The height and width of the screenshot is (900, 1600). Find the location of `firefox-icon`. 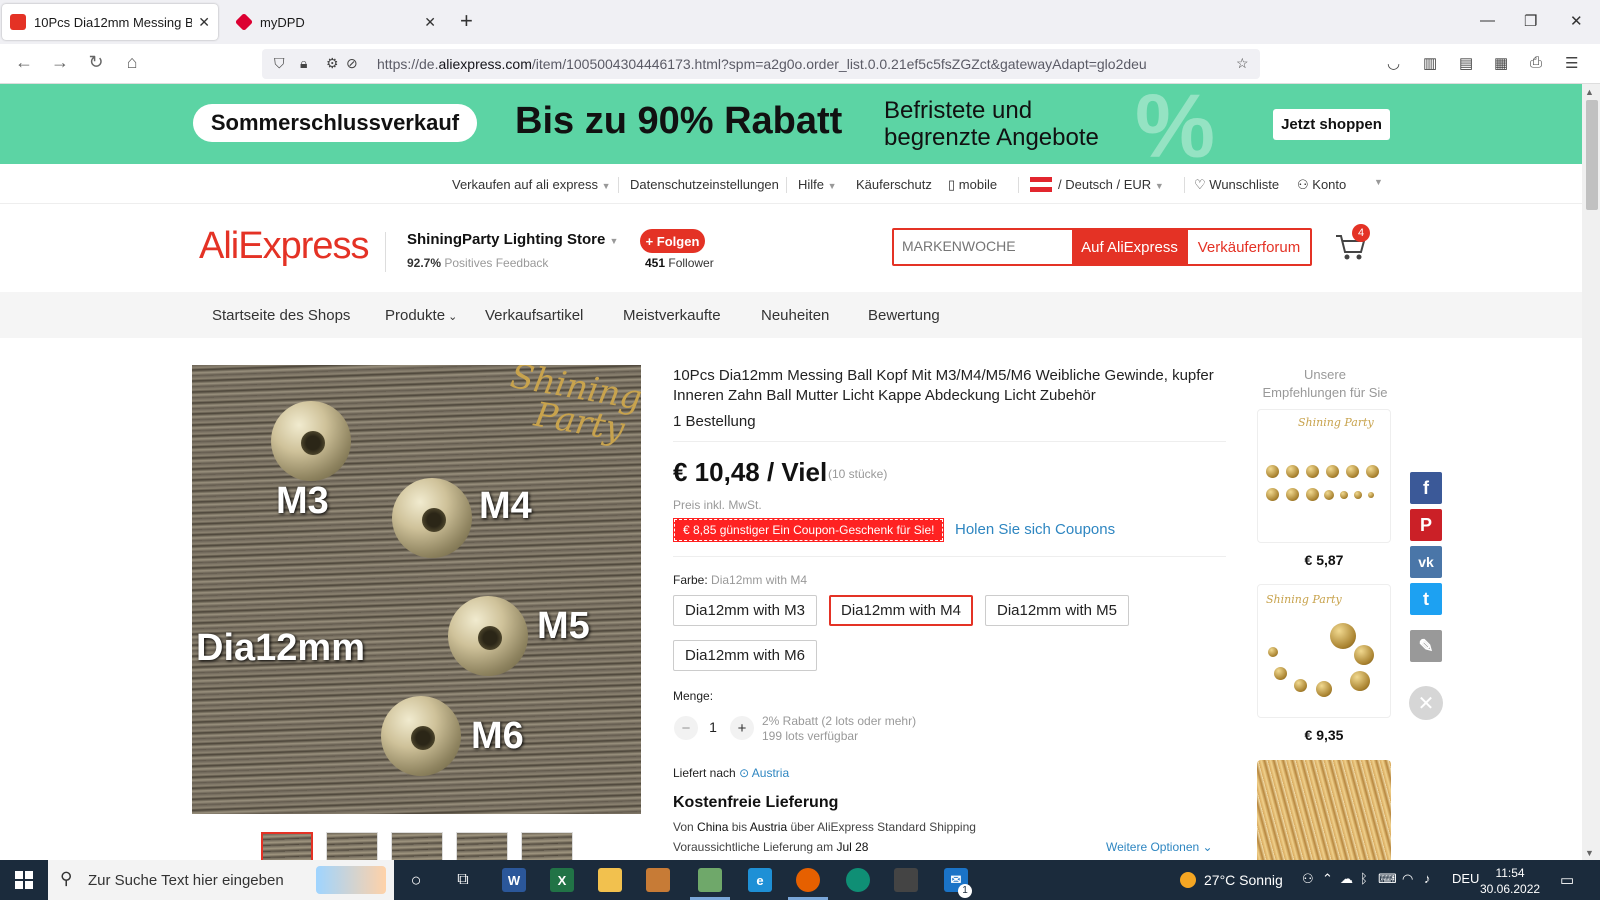

firefox-icon is located at coordinates (808, 880).